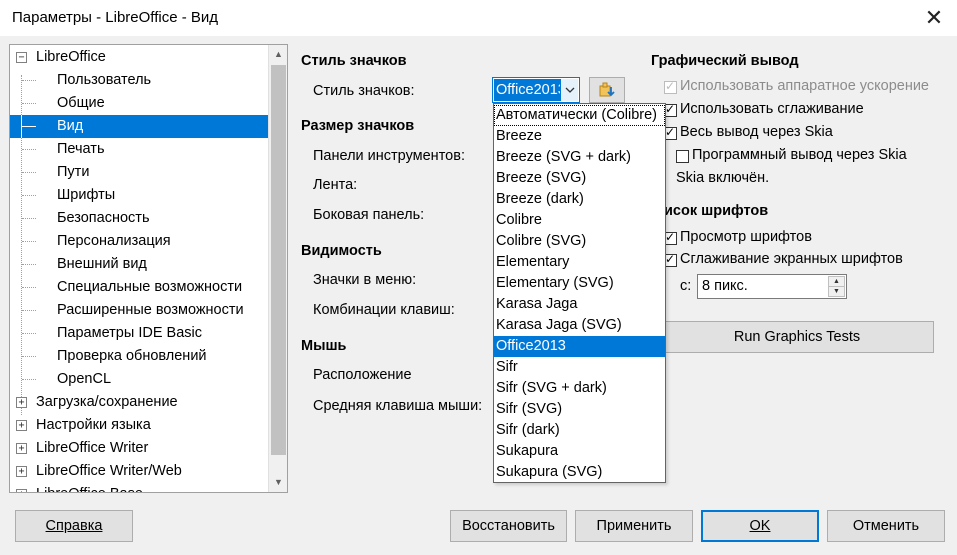  I want to click on tree-node: + LibreOffice Base, so click(139, 487).